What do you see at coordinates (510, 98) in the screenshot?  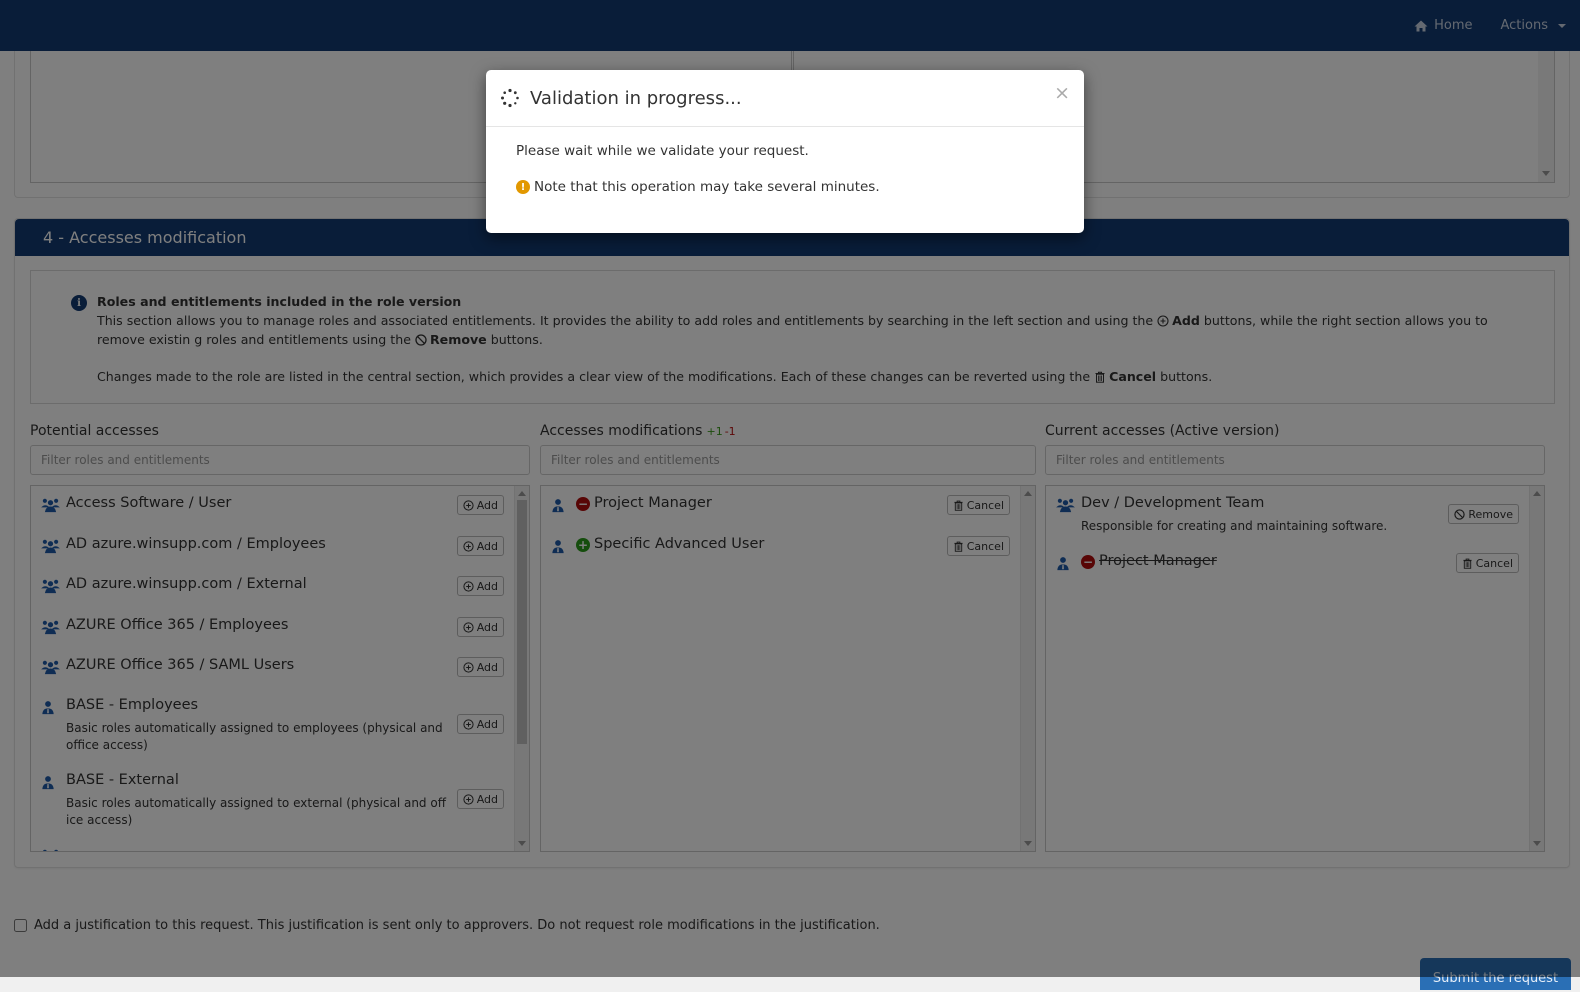 I see `spinner-icon` at bounding box center [510, 98].